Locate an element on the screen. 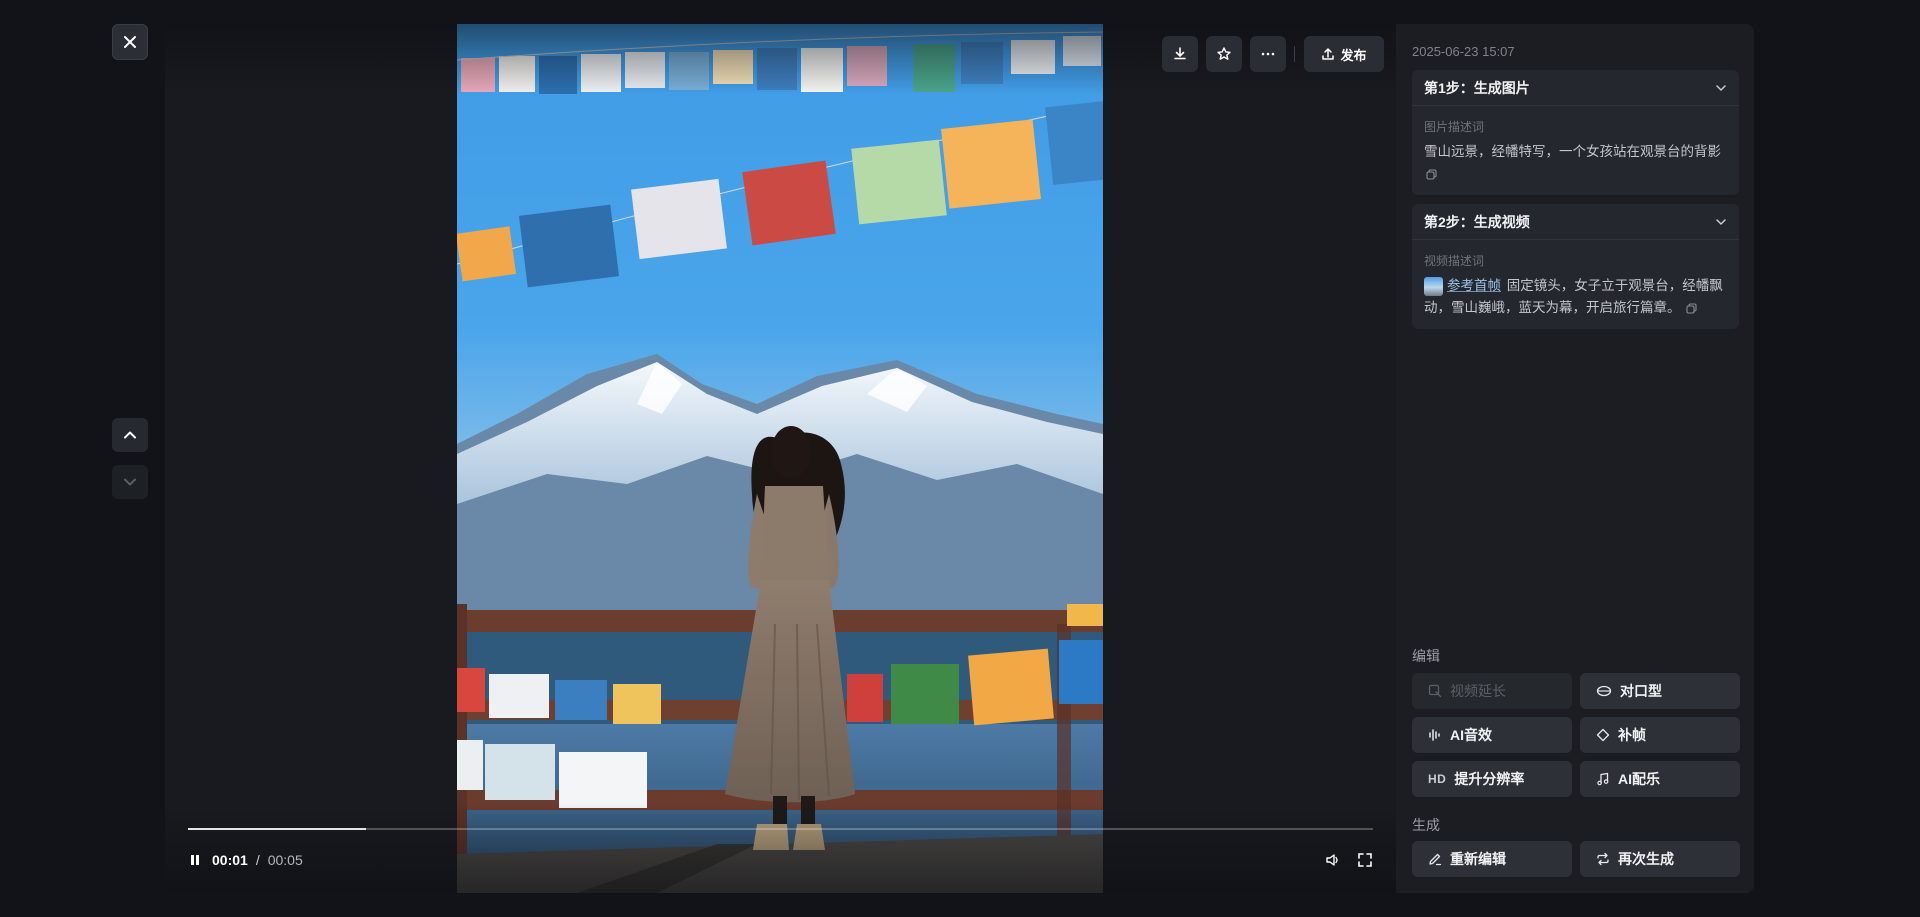  reference-frame-label: 参考首帧 is located at coordinates (1474, 286).